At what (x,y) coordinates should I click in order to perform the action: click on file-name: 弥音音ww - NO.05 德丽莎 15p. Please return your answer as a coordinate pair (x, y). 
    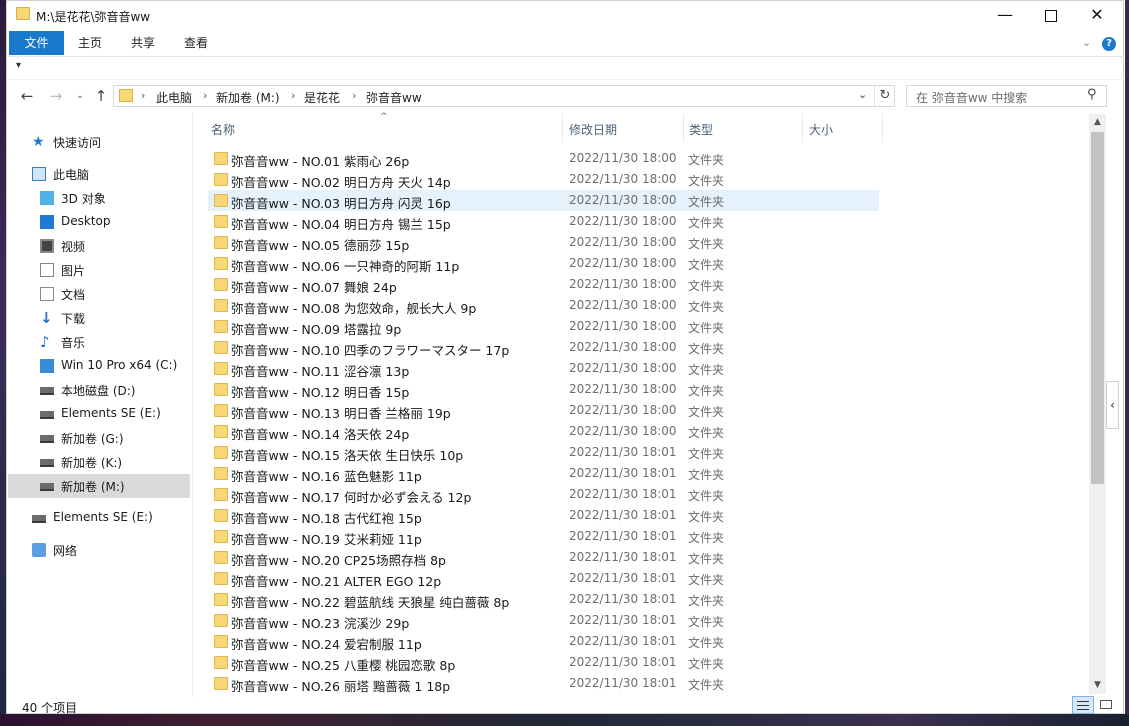
    Looking at the image, I should click on (320, 245).